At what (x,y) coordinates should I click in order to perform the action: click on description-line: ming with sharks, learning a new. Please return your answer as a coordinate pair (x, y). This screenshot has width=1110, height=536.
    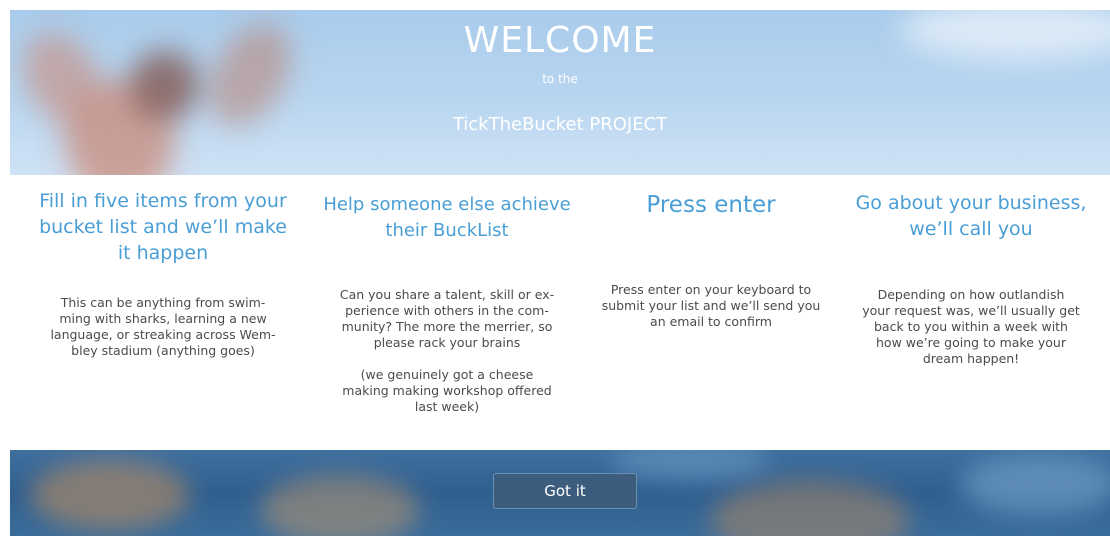
    Looking at the image, I should click on (163, 318).